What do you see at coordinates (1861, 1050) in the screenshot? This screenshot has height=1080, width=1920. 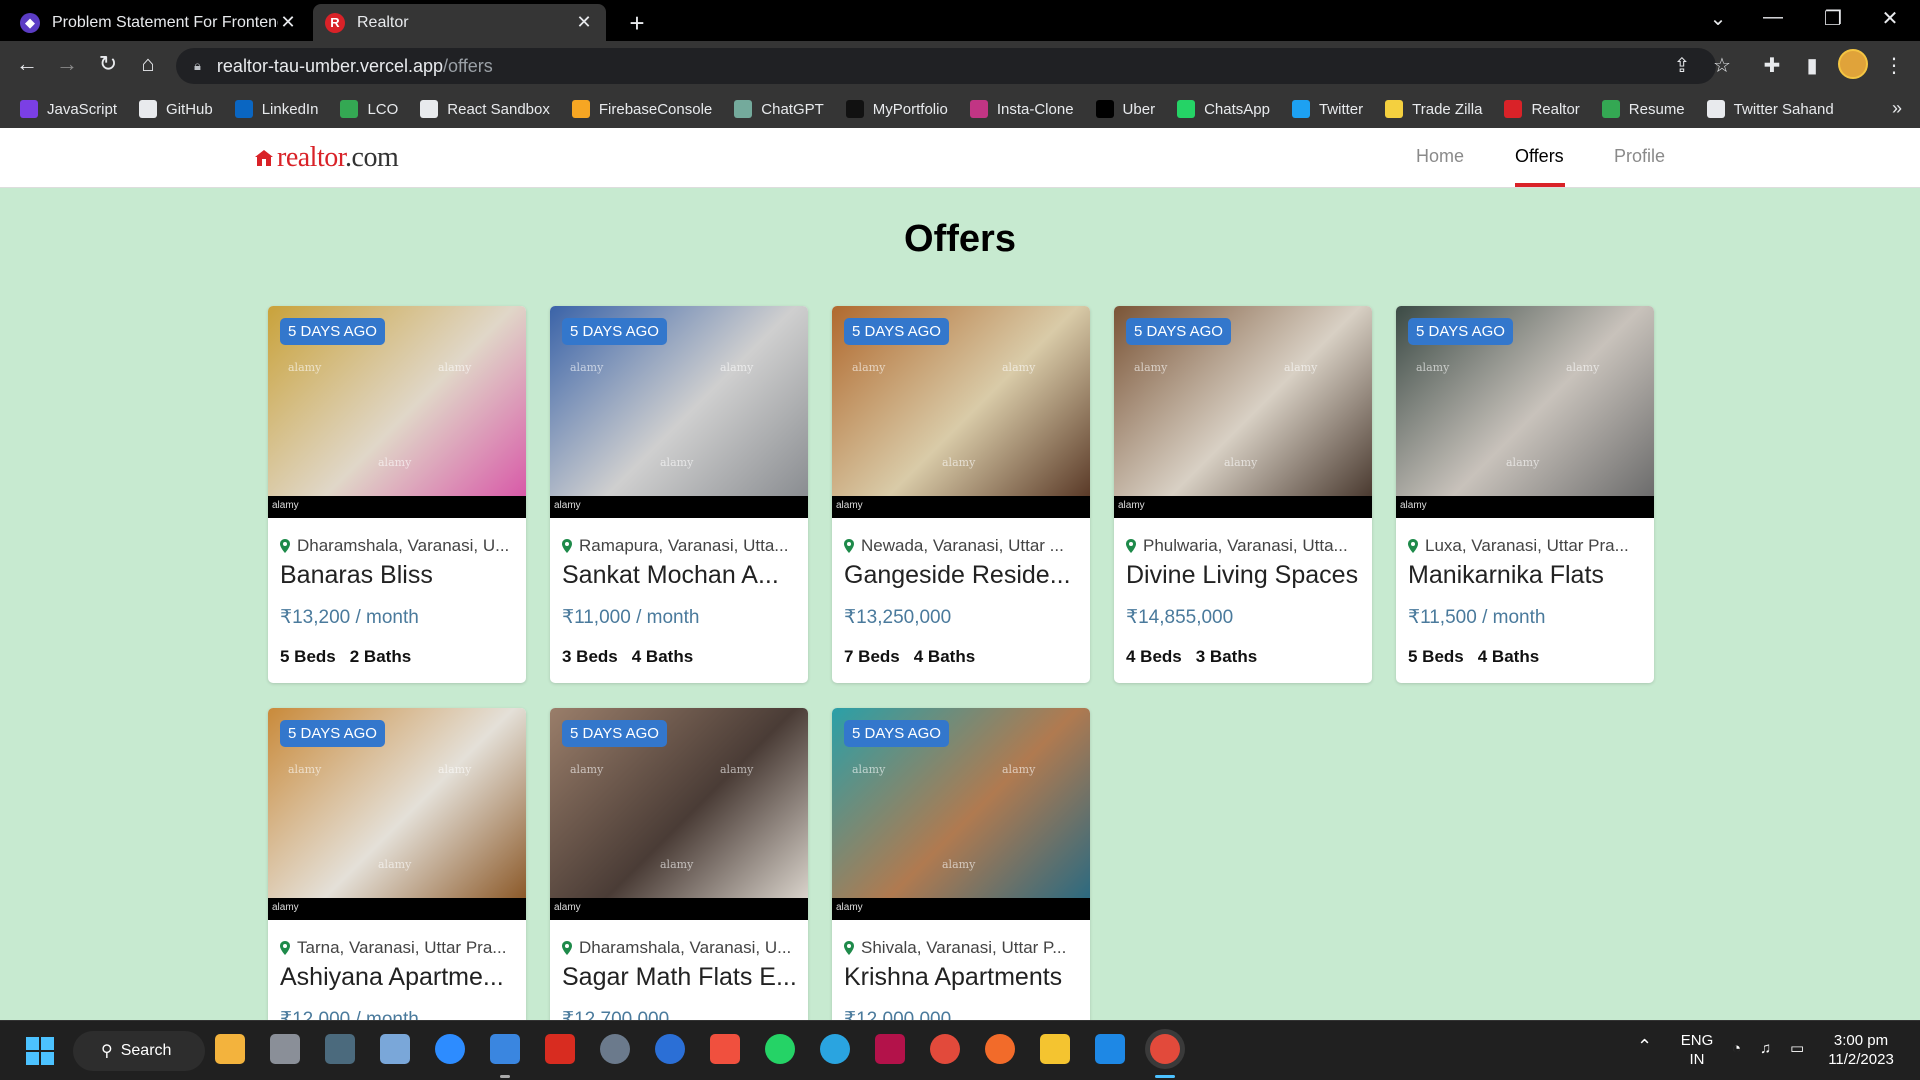 I see `clock: 3:00 pm 11/2/2023` at bounding box center [1861, 1050].